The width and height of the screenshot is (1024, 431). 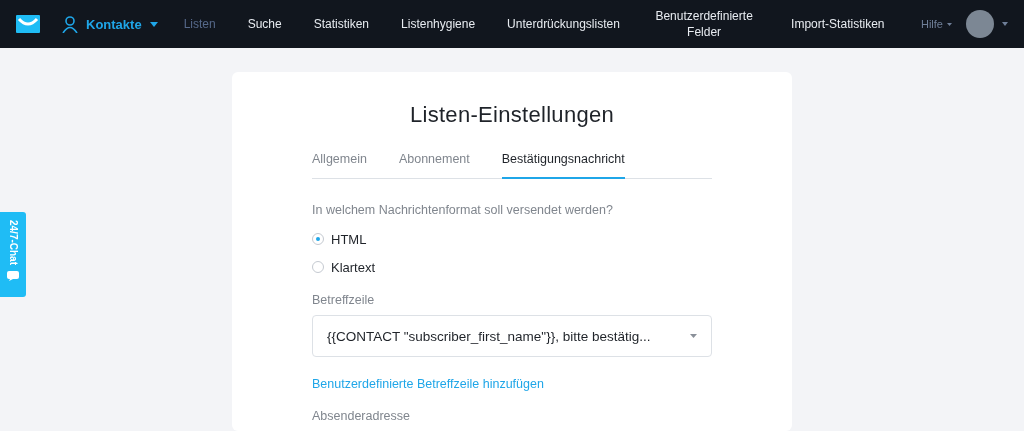 I want to click on radio-label: Klartext, so click(x=353, y=267).